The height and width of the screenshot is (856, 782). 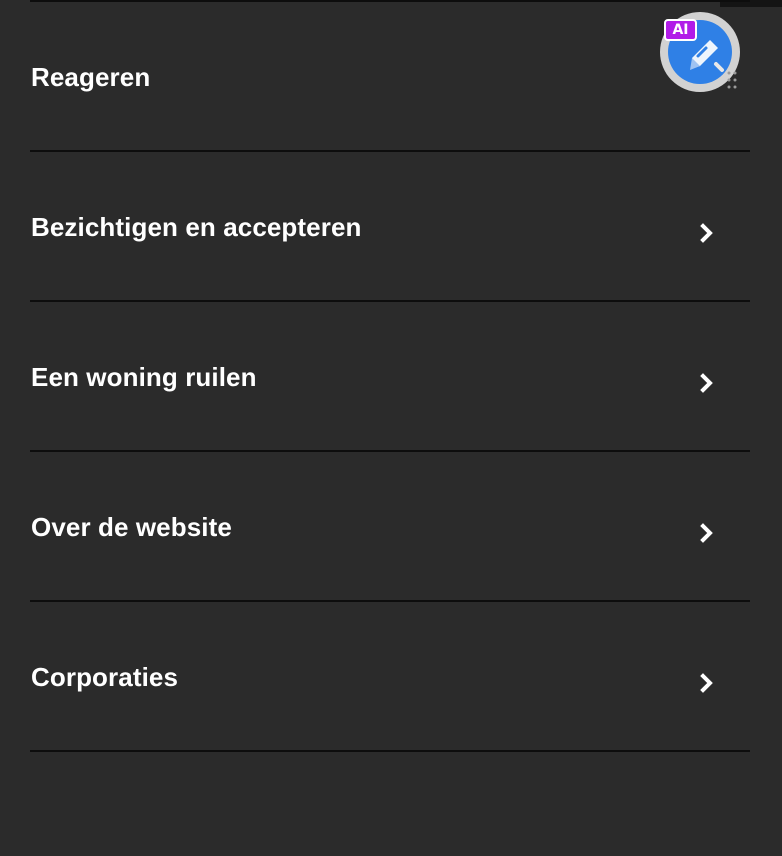 I want to click on menu-item-label: Een woning ruilen, so click(x=144, y=377).